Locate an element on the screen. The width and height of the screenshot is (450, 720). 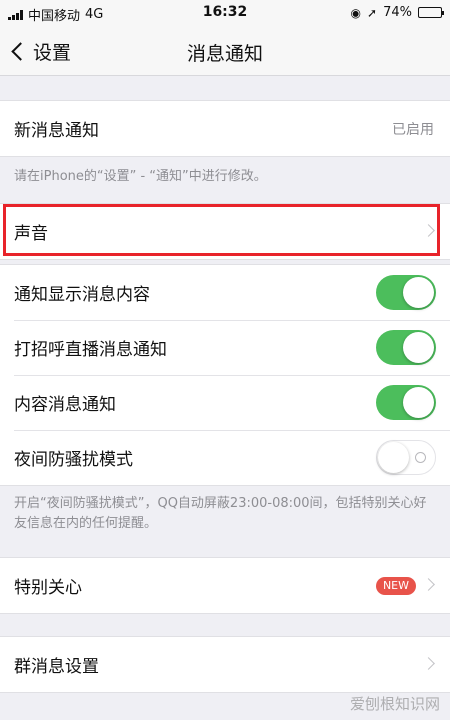
off-indicator-icon is located at coordinates (420, 457).